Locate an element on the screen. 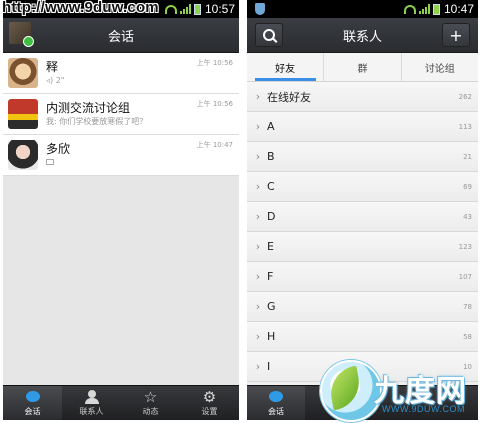 The image size is (480, 423). title-bar: 会话 is located at coordinates (121, 35).